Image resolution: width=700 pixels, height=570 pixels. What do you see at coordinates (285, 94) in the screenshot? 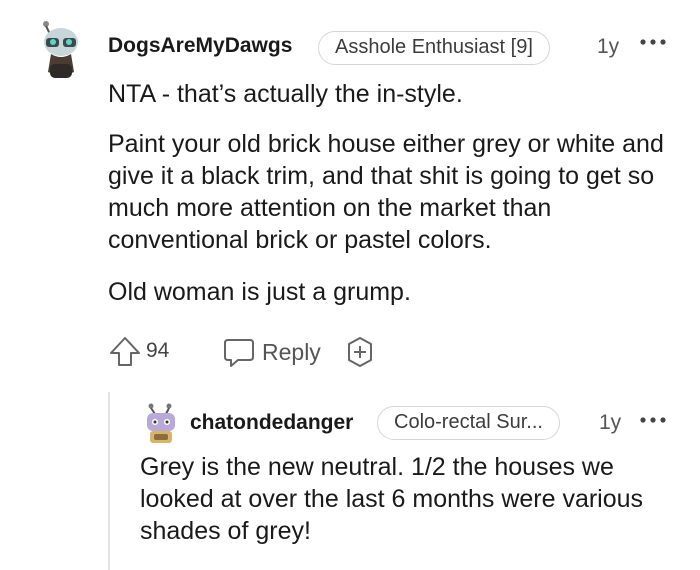
I see `comment-paragraph: NTA - that’s actually the in-style.` at bounding box center [285, 94].